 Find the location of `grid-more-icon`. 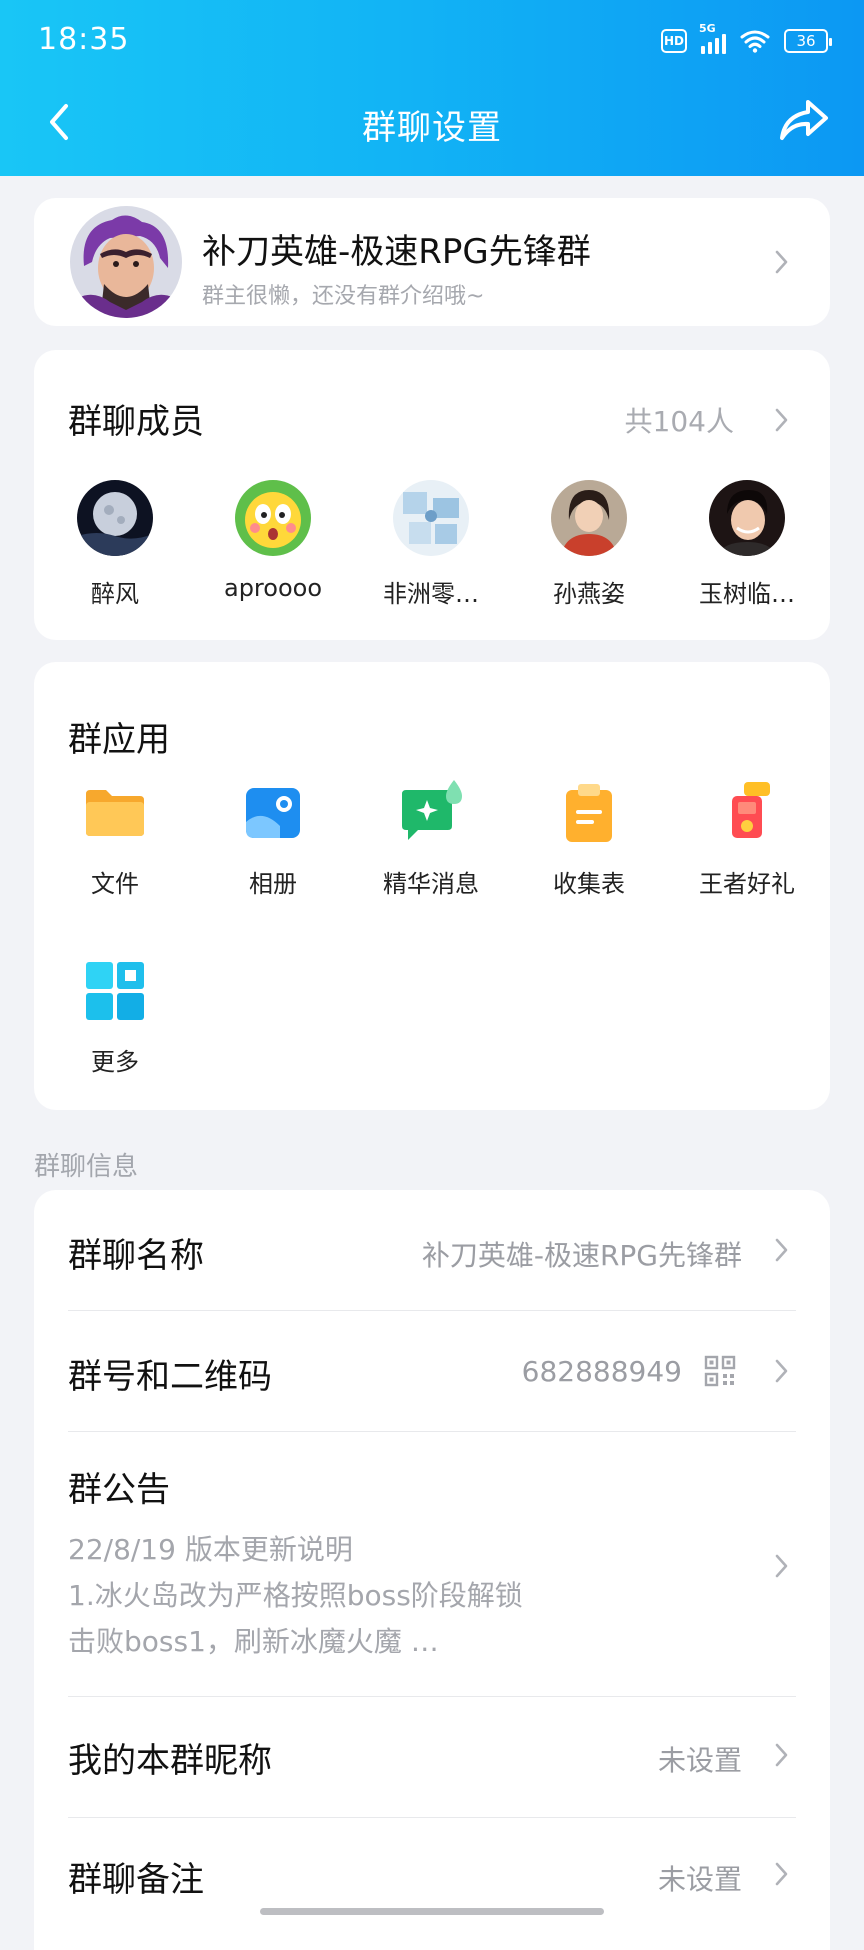

grid-more-icon is located at coordinates (115, 991).